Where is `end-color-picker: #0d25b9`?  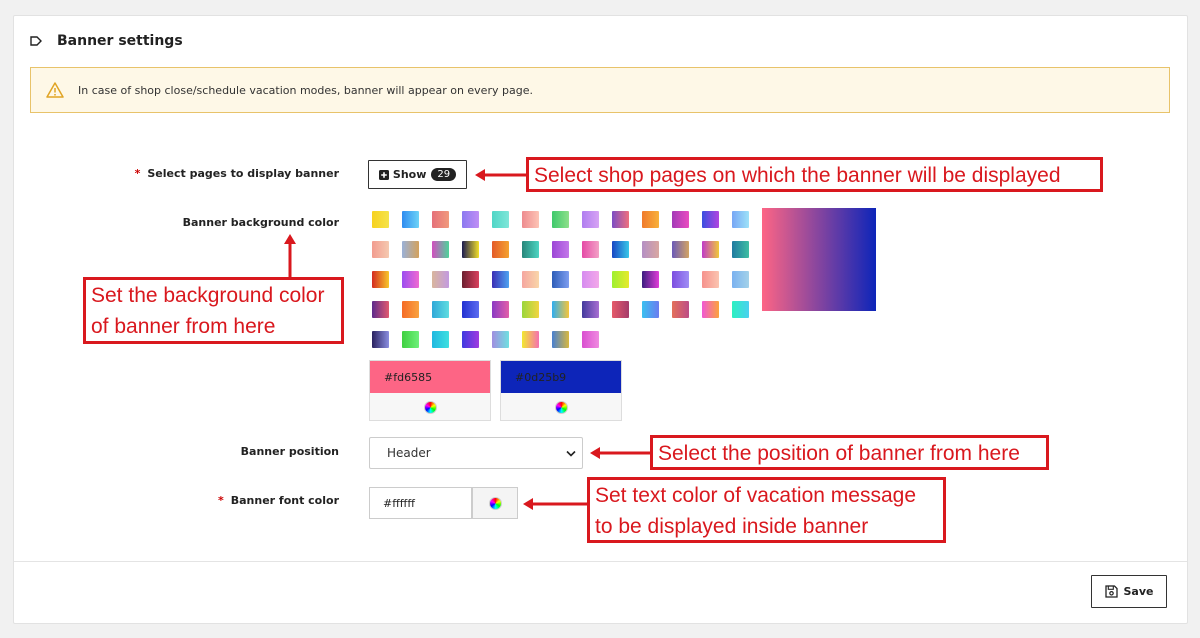
end-color-picker: #0d25b9 is located at coordinates (561, 390).